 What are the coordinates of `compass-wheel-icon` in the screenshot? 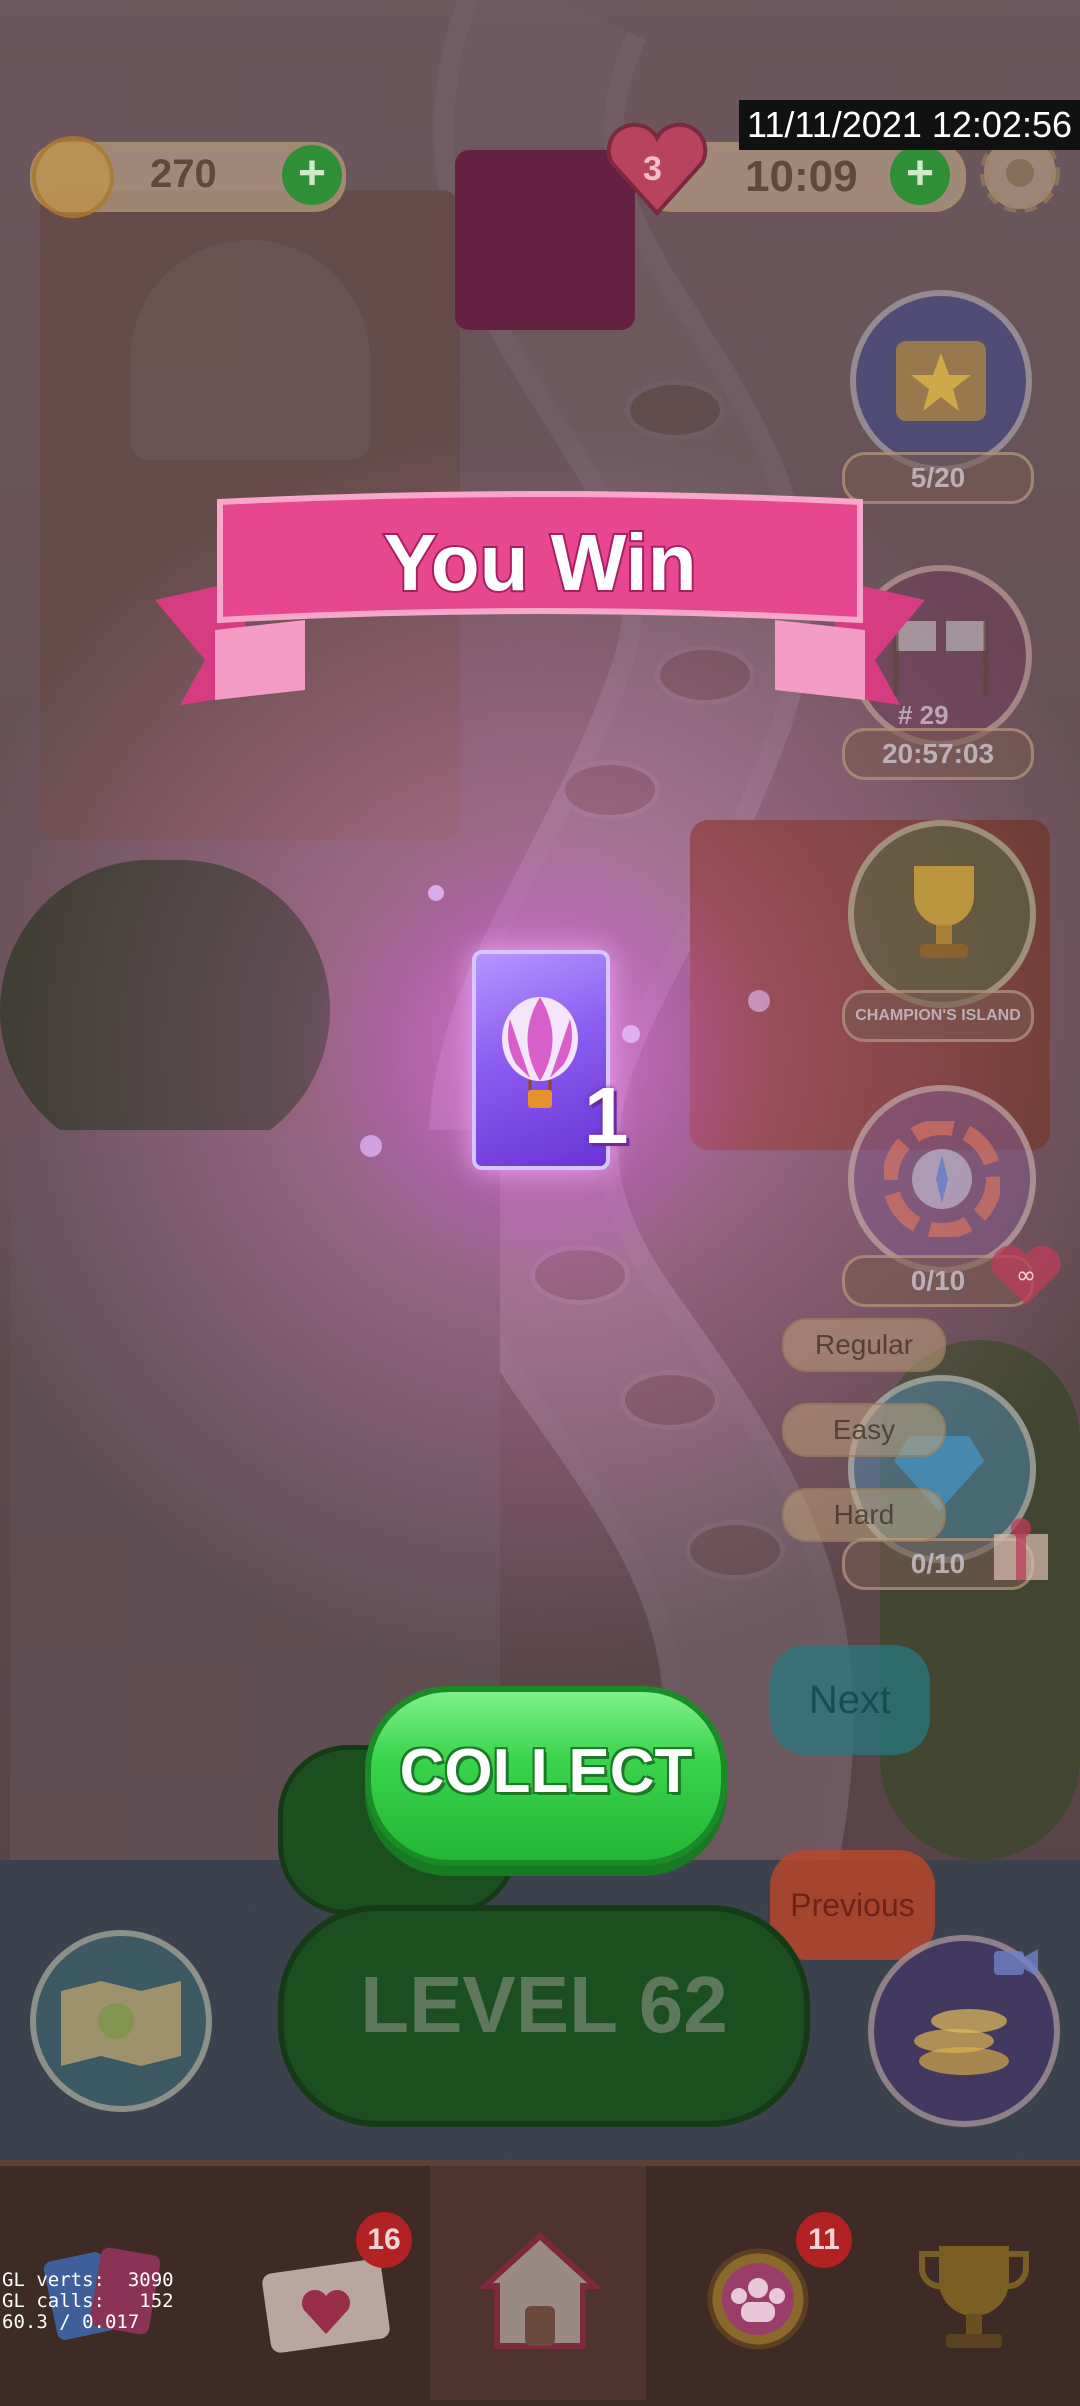 It's located at (942, 1179).